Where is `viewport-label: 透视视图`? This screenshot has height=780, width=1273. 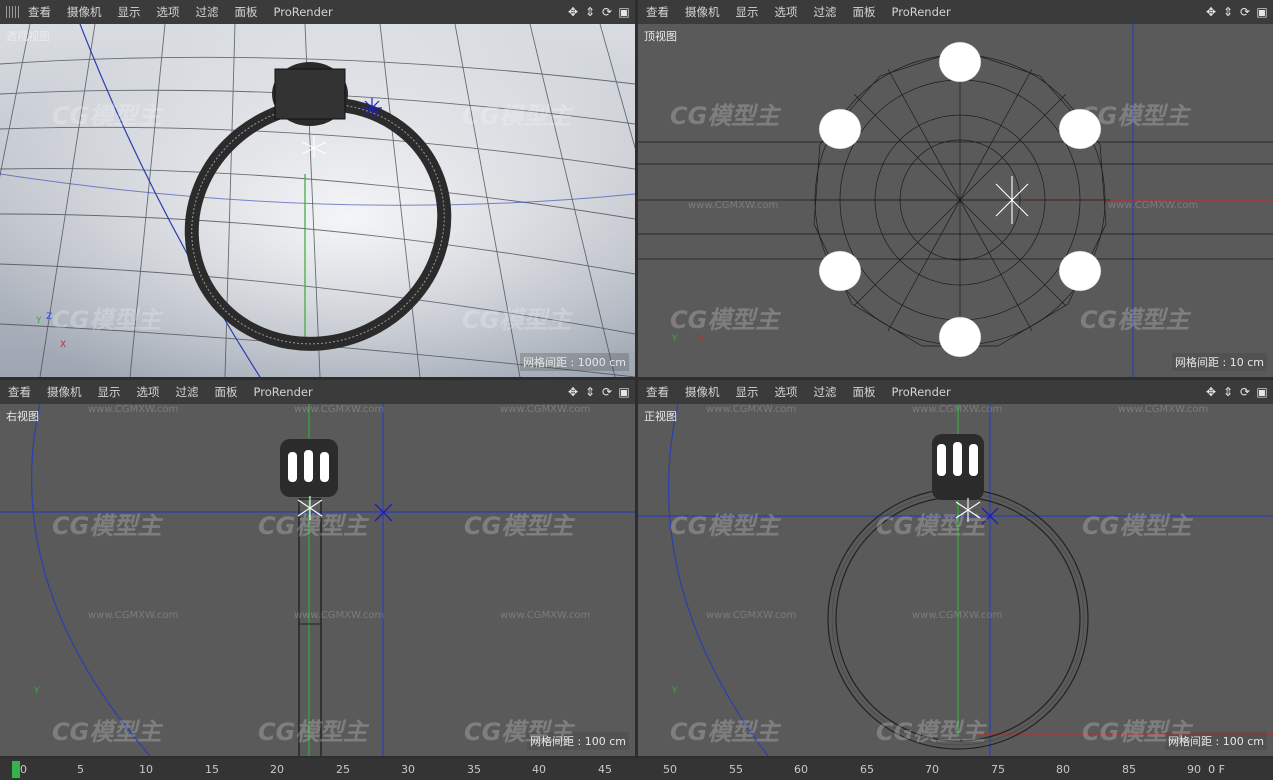
viewport-label: 透视视图 is located at coordinates (28, 36).